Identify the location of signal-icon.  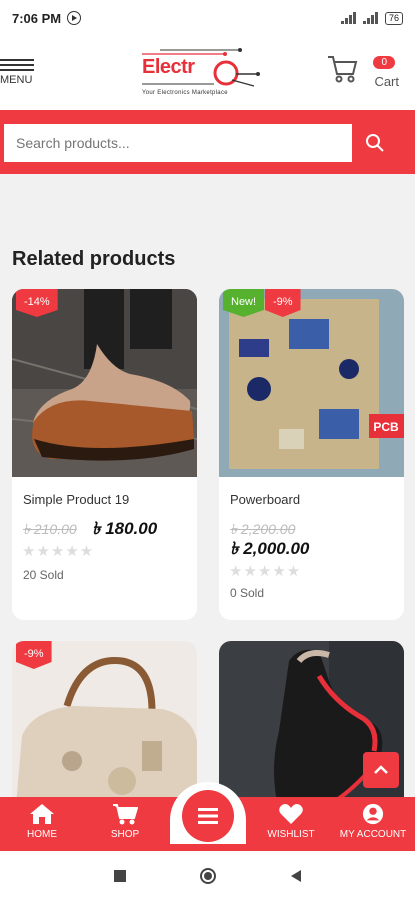
(348, 18).